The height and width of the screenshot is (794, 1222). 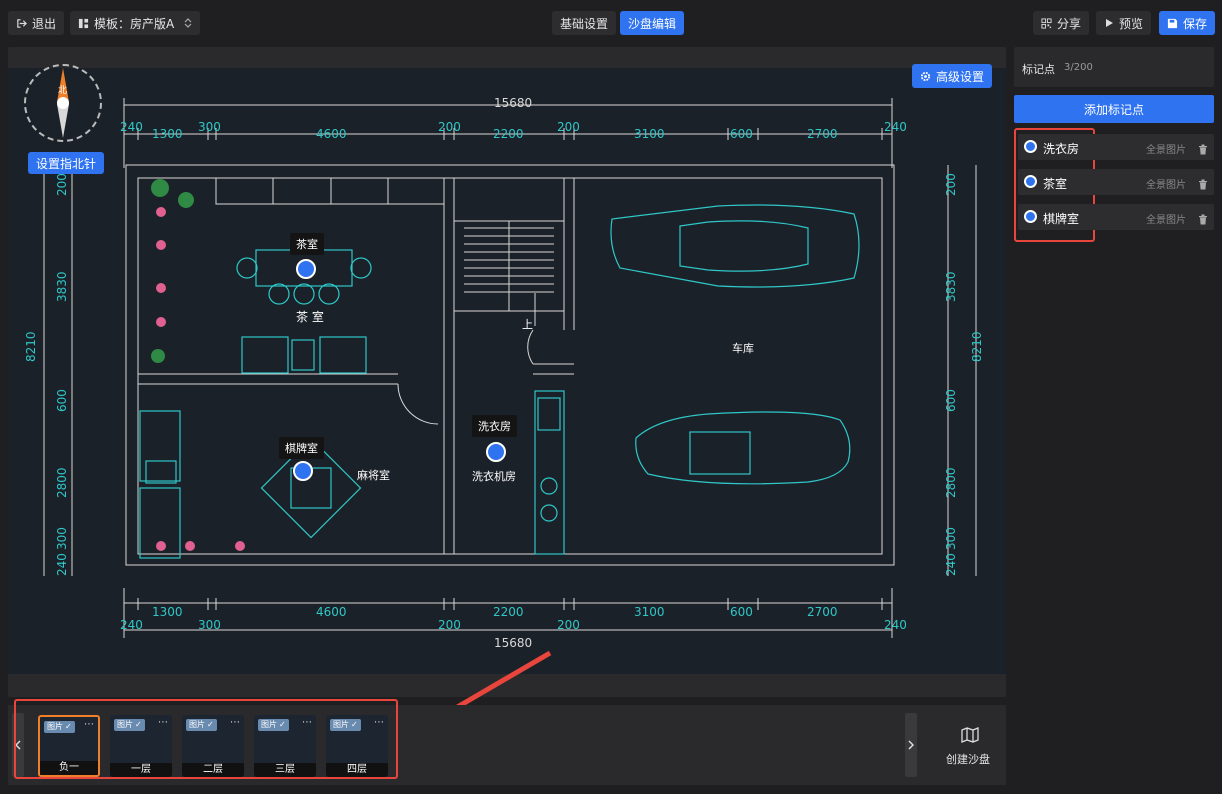 I want to click on dim-left-3830: 3830, so click(x=62, y=286).